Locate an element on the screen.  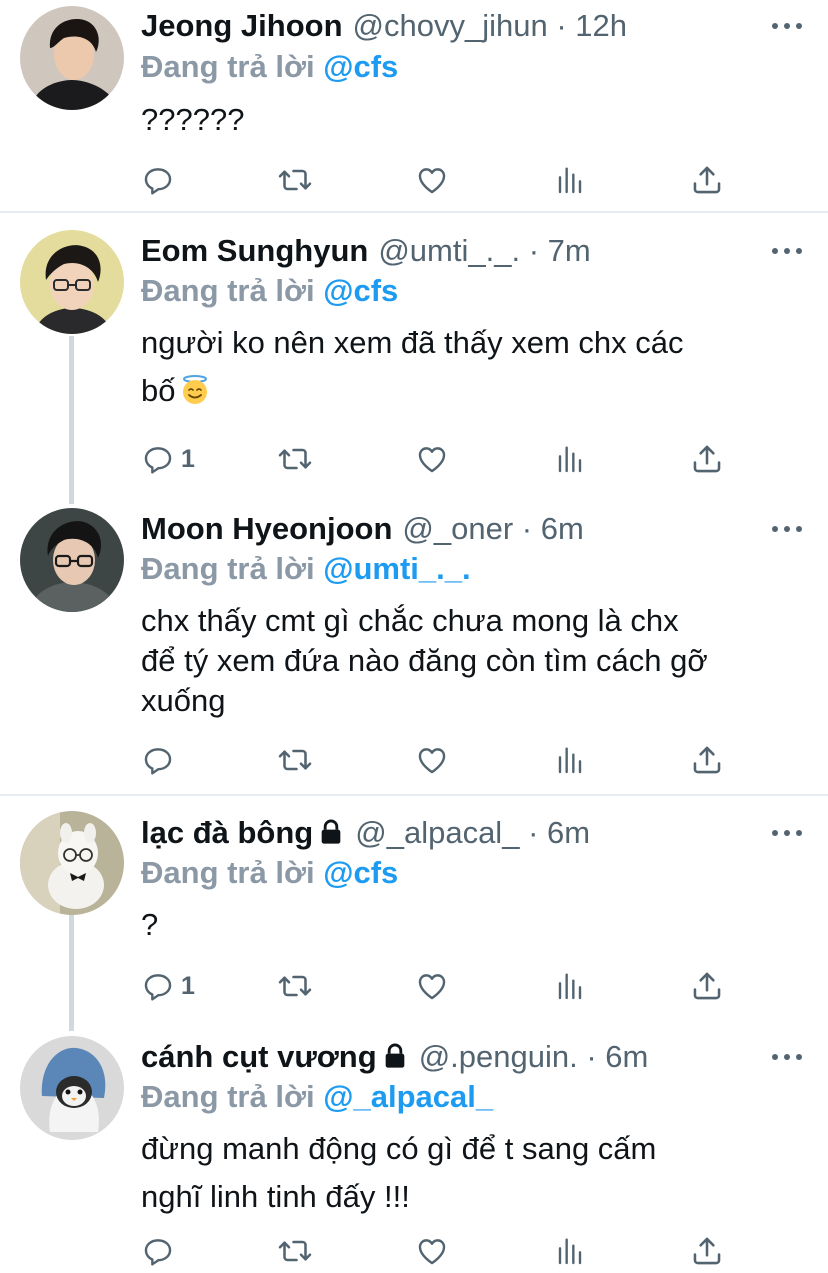
tweet-text-line: đừng manh động có gì để t sang cấm is located at coordinates (399, 1148).